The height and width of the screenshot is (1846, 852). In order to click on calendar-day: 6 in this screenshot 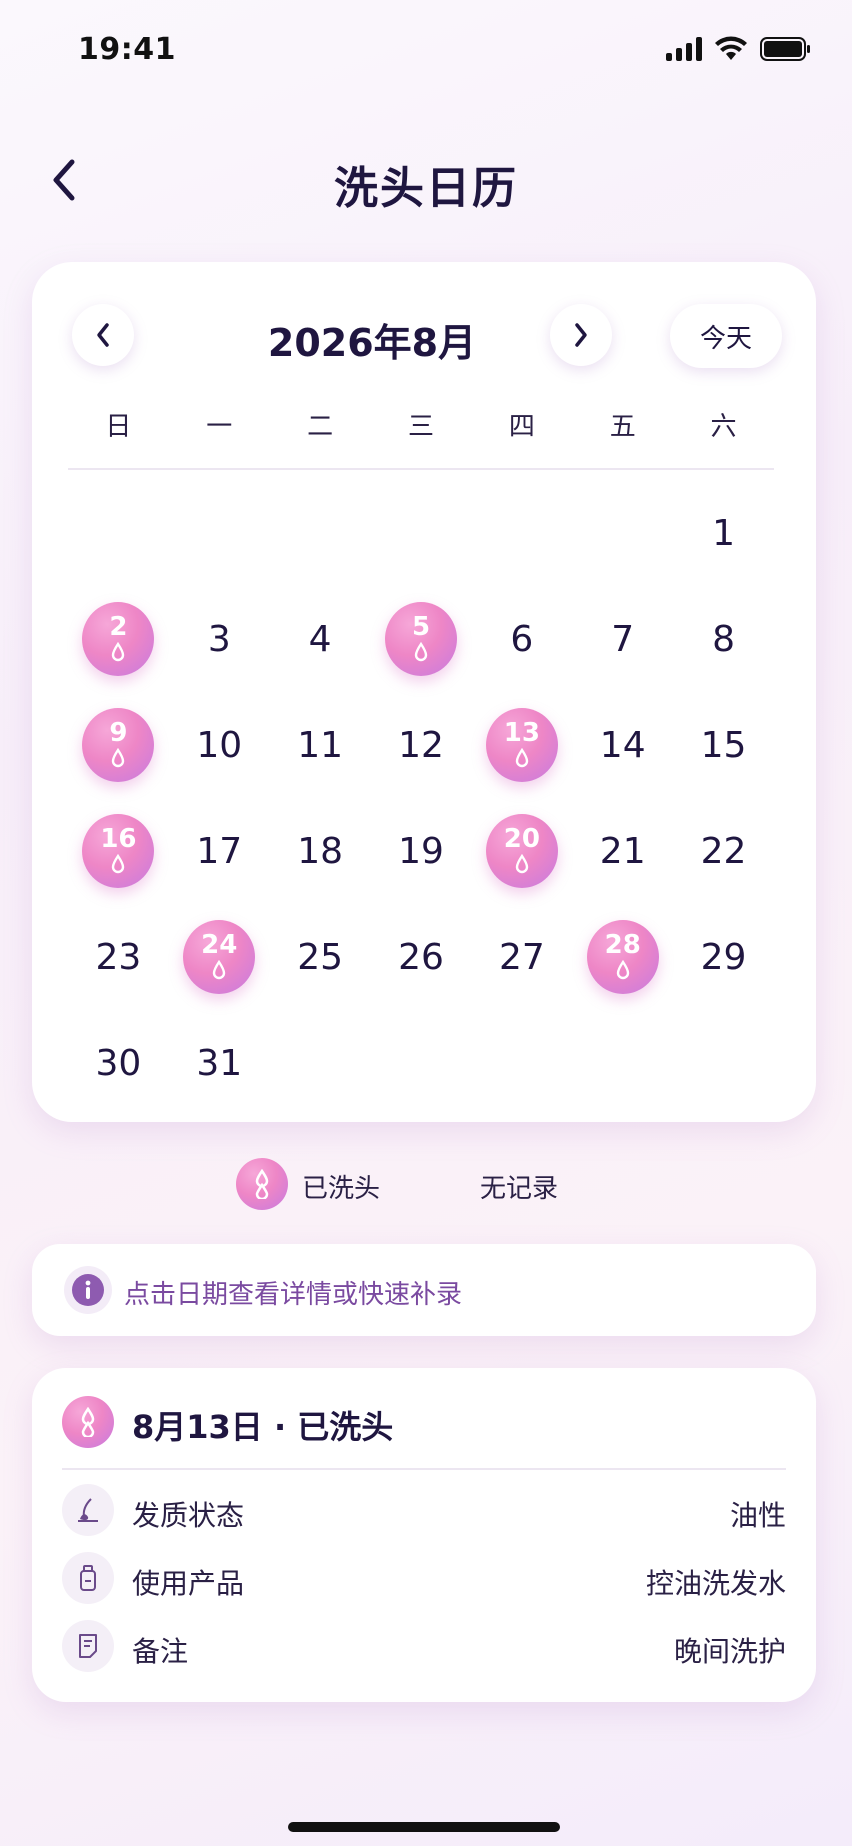, I will do `click(521, 639)`.